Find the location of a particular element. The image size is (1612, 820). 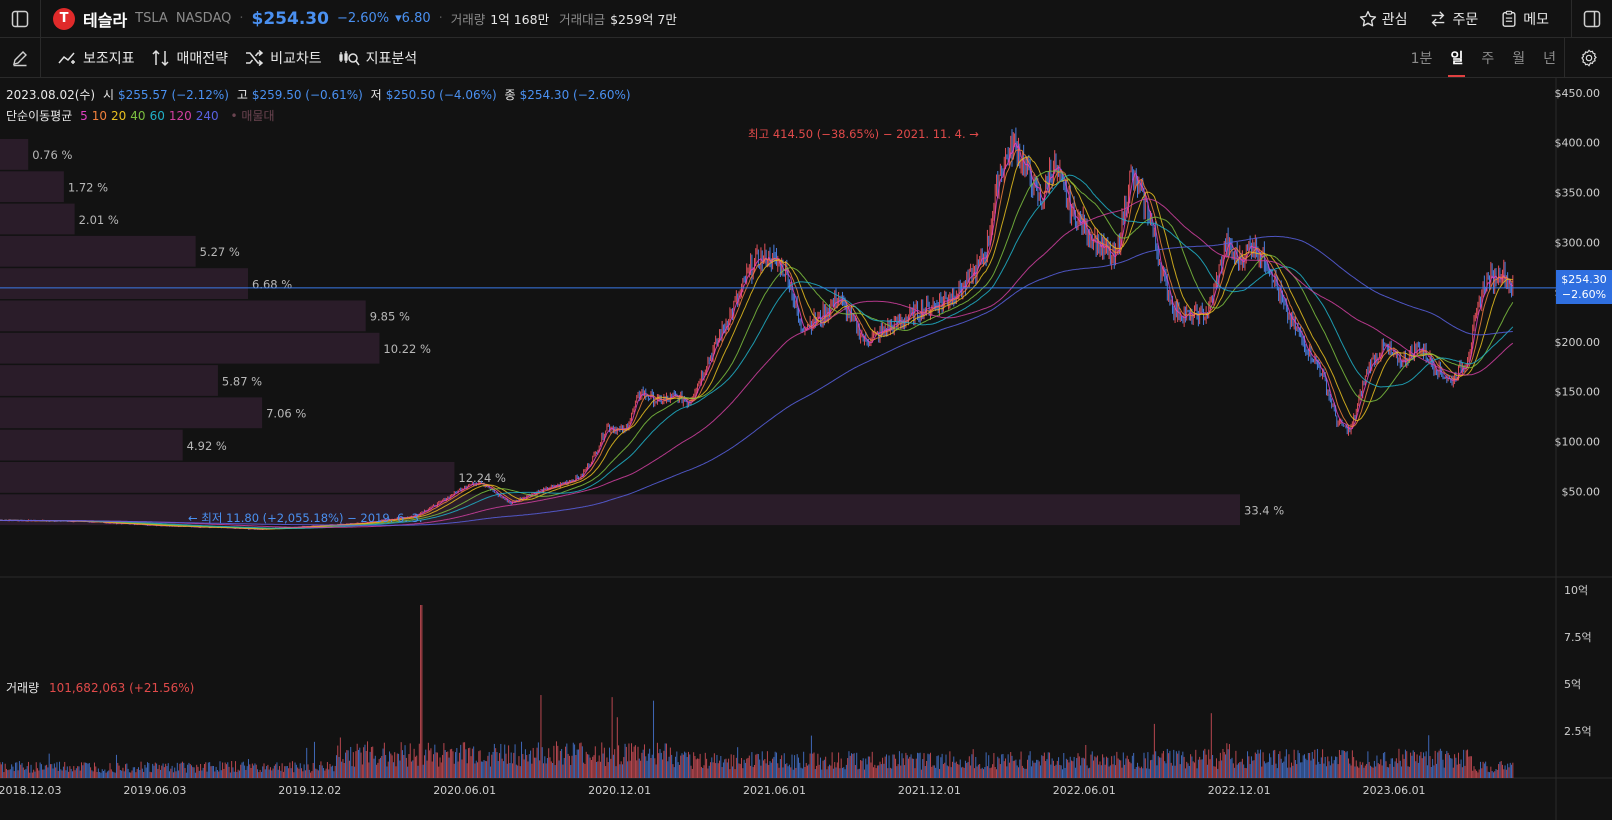

price-tick-label: $350.00 is located at coordinates (1578, 193).